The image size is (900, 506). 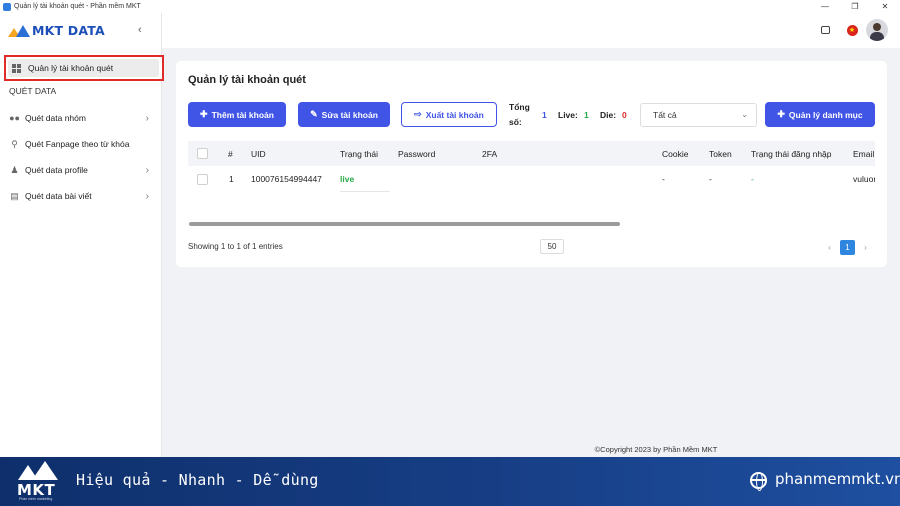 I want to click on banner-slogan: Hiệu quả - Nhanh - Dễ dùng, so click(x=197, y=480).